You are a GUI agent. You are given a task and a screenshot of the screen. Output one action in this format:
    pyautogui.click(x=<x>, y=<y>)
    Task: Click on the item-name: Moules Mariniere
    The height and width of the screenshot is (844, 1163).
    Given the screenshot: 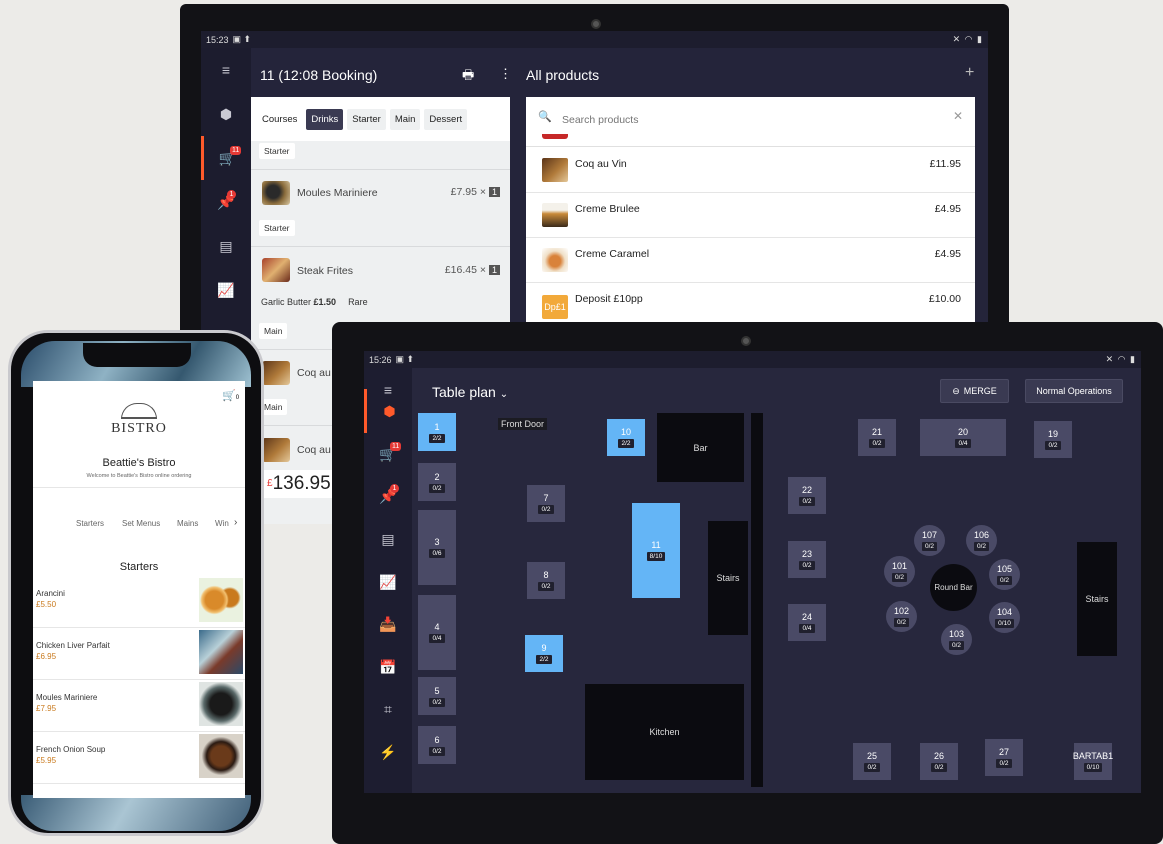 What is the action you would take?
    pyautogui.click(x=67, y=697)
    